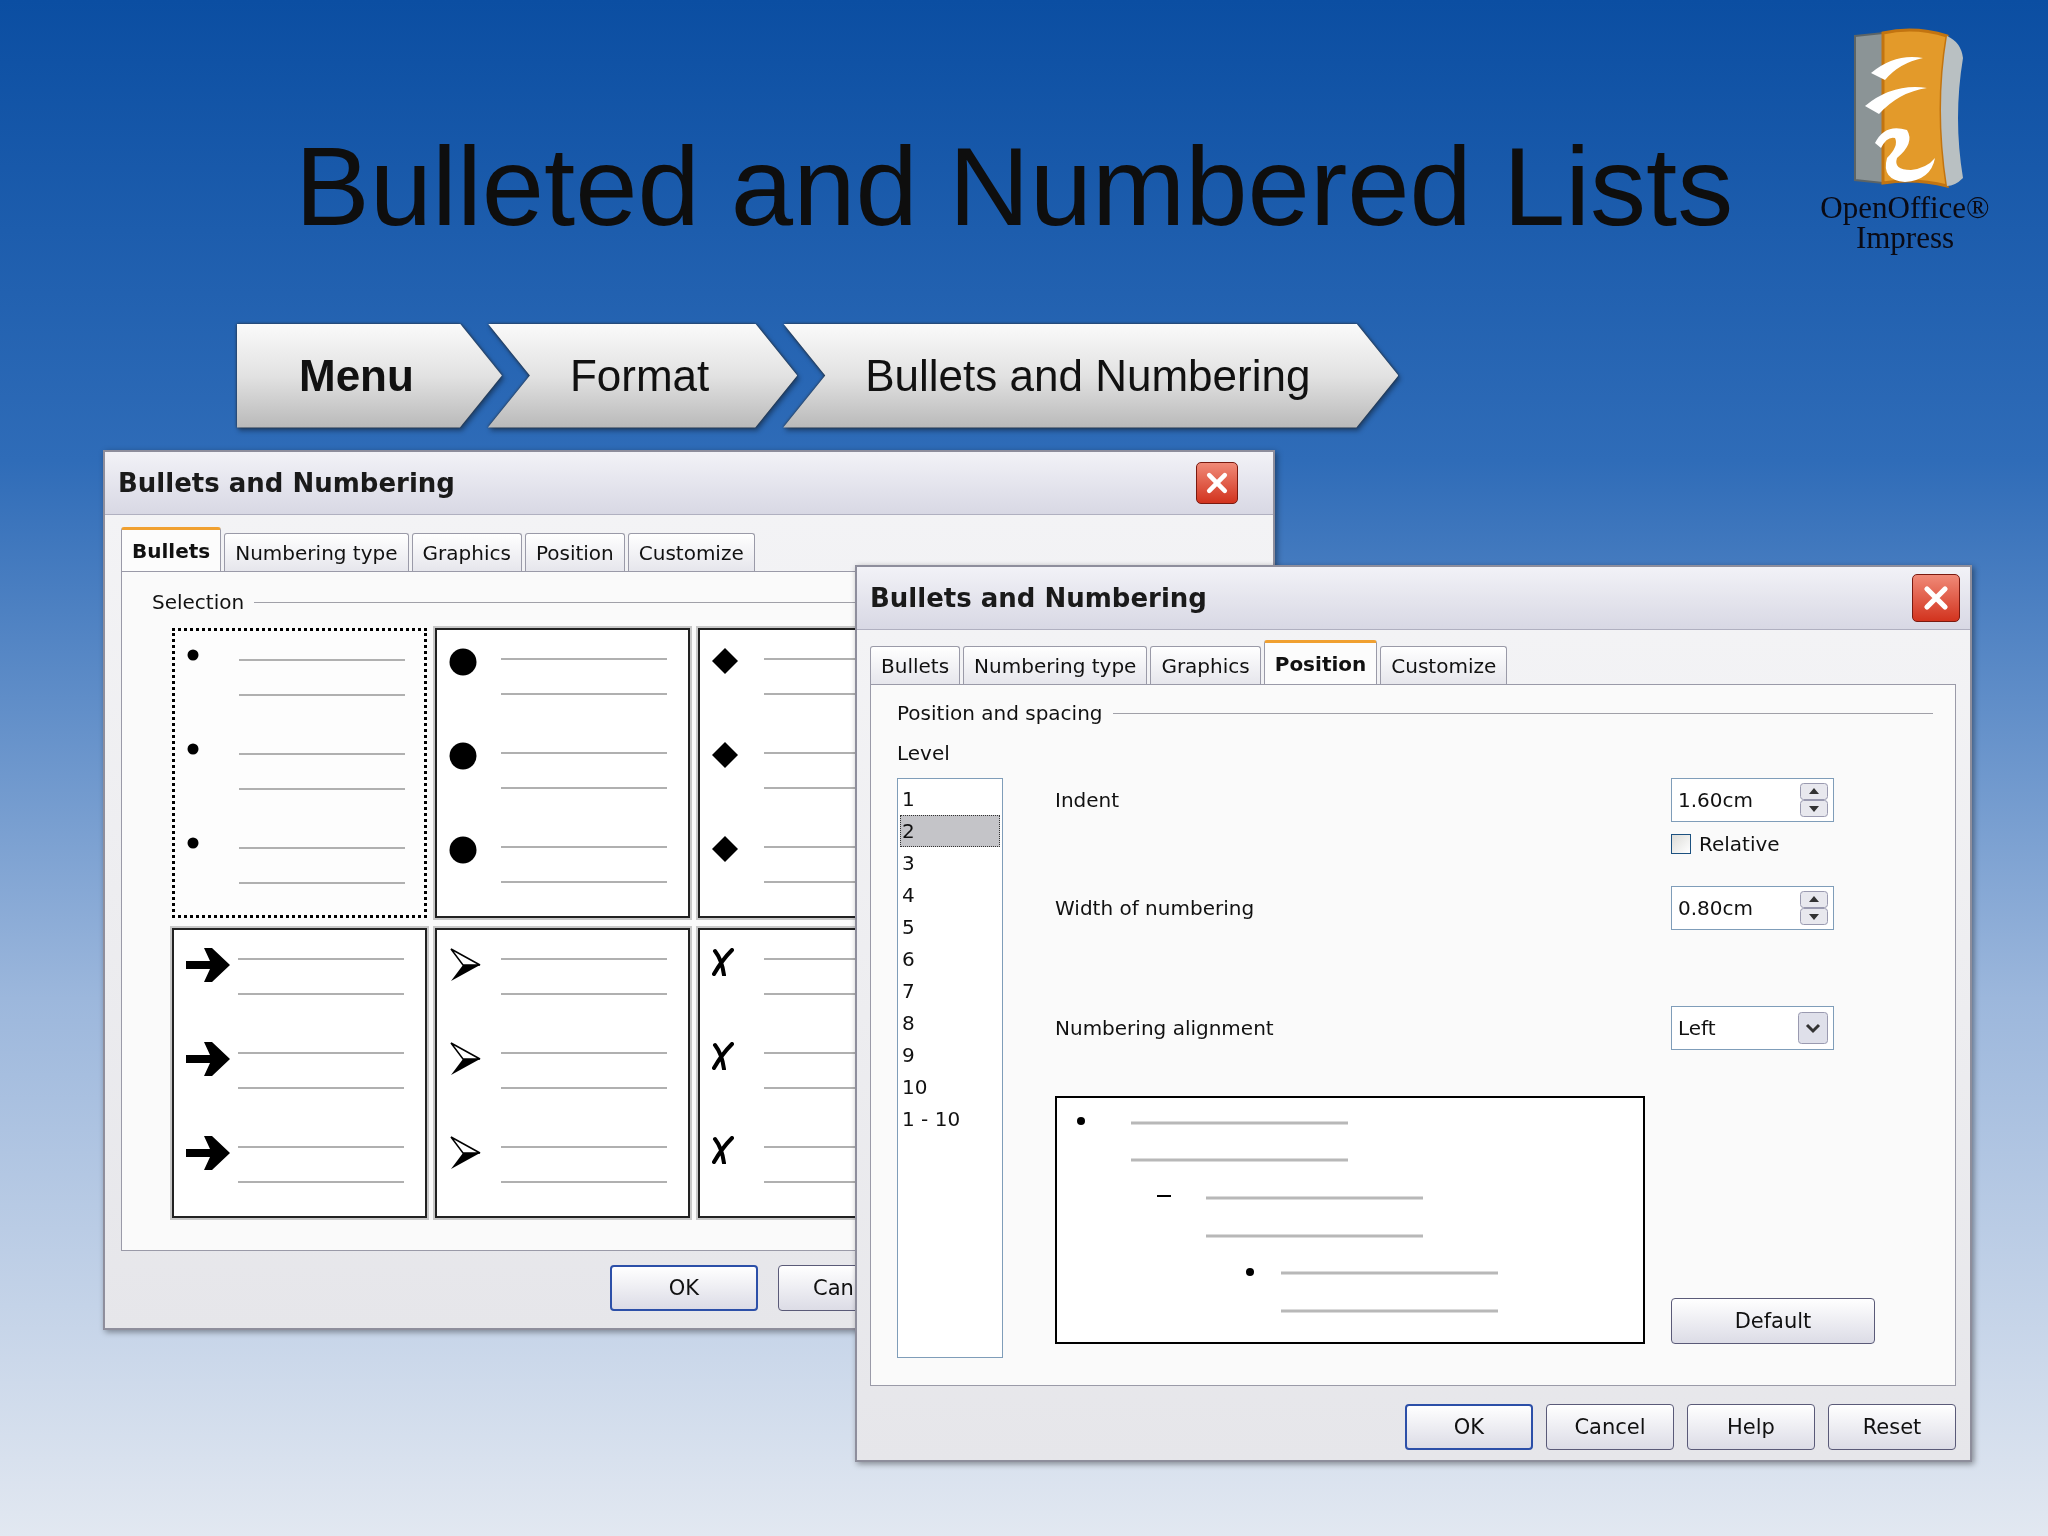 This screenshot has height=1536, width=2048. I want to click on list-item: 7, so click(950, 991).